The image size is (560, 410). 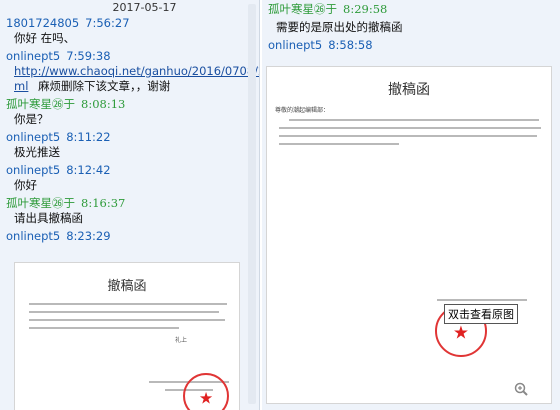 What do you see at coordinates (25, 185) in the screenshot?
I see `message-text: 你好` at bounding box center [25, 185].